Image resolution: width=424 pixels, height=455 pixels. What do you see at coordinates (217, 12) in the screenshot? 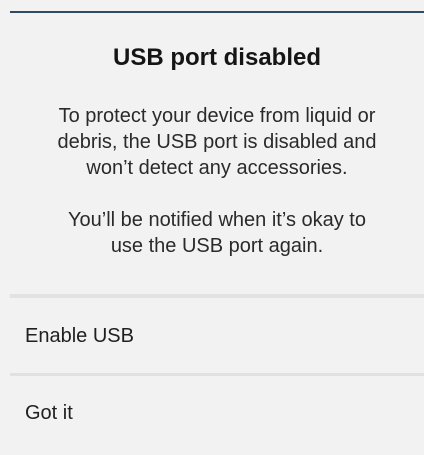
I see `top-divider` at bounding box center [217, 12].